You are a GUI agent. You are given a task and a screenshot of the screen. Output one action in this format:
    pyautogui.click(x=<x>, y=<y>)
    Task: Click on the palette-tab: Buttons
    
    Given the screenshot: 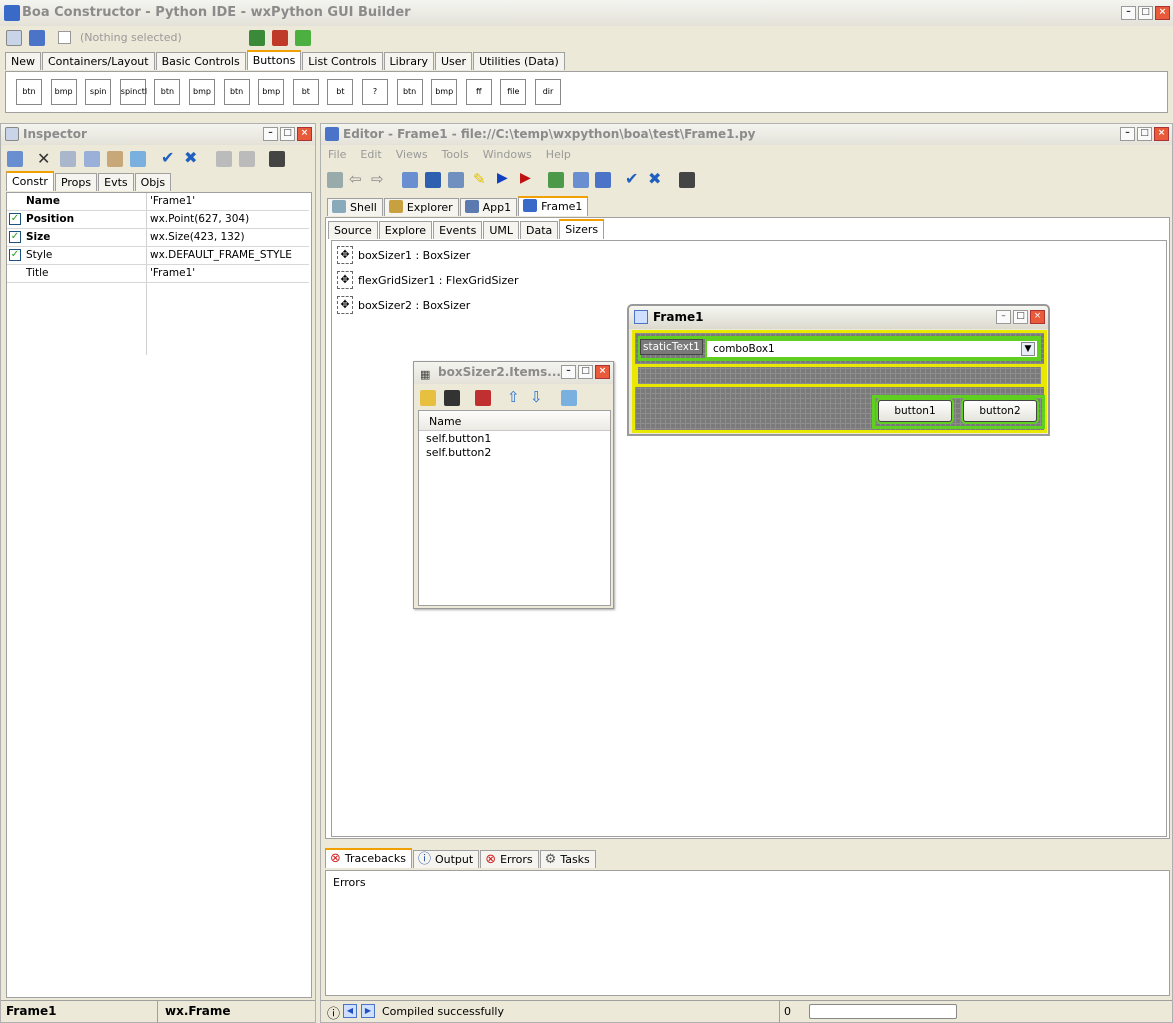 What is the action you would take?
    pyautogui.click(x=274, y=60)
    